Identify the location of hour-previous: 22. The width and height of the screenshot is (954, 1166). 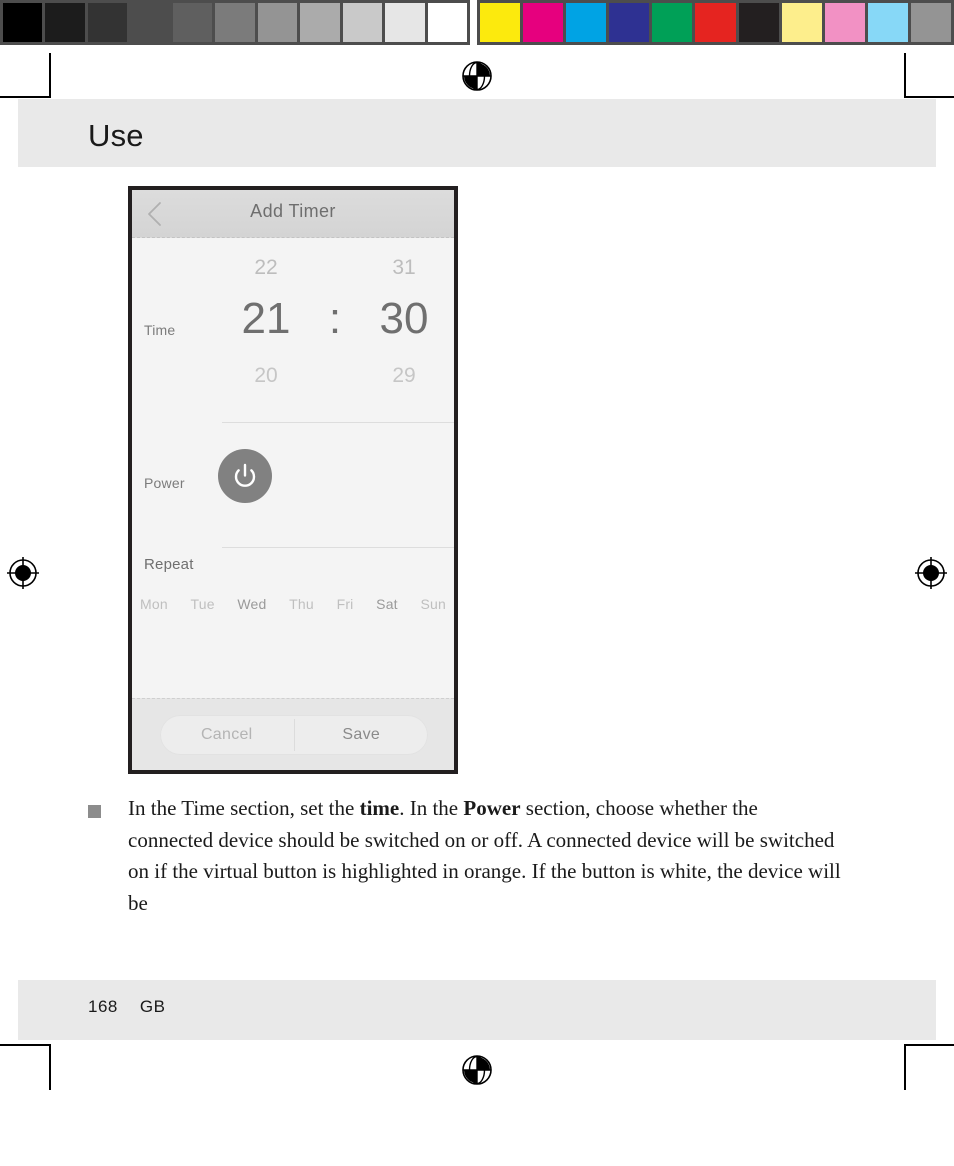
(266, 268).